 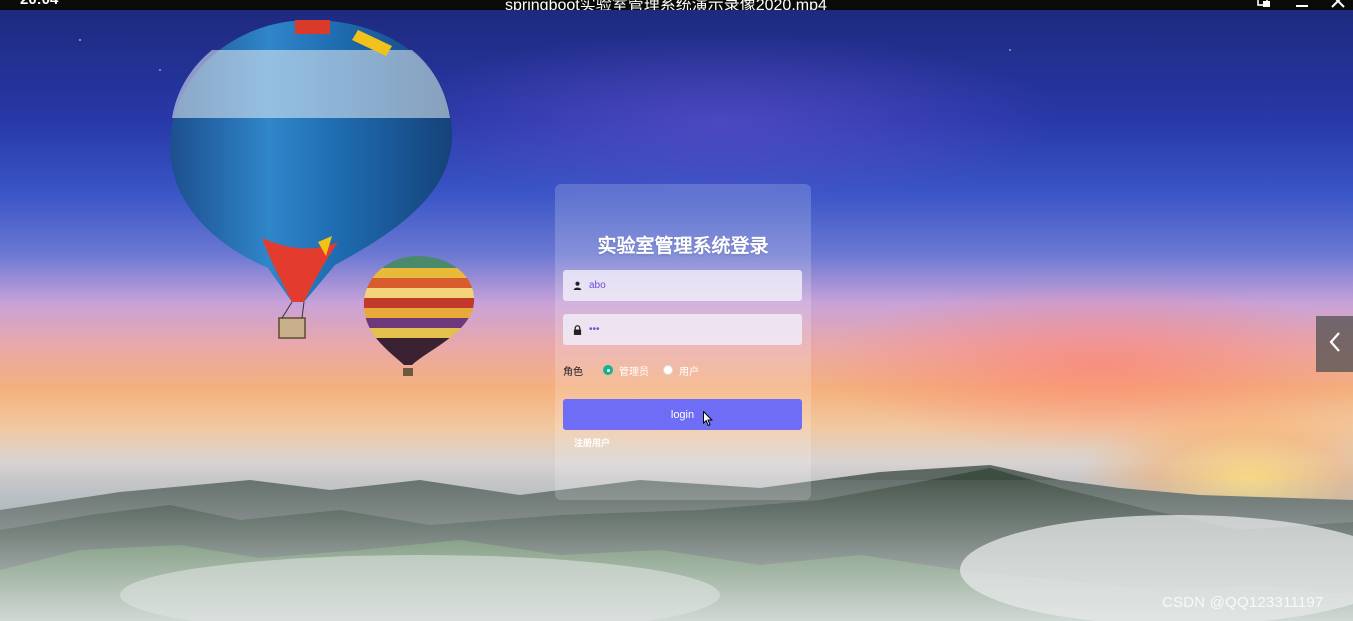 I want to click on player-title: springboot实验室管理系统演示录像2020.mp4, so click(x=666, y=5).